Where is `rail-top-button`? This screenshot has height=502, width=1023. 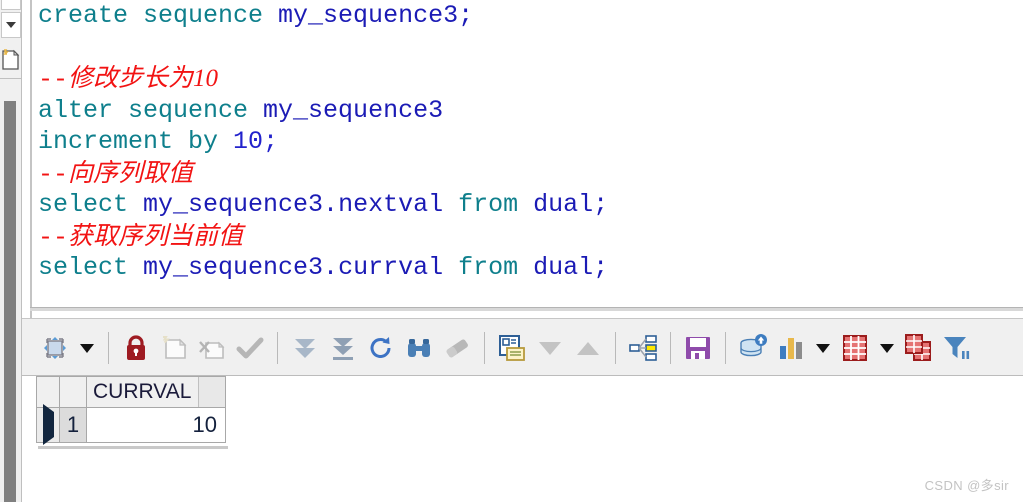
rail-top-button is located at coordinates (11, 5).